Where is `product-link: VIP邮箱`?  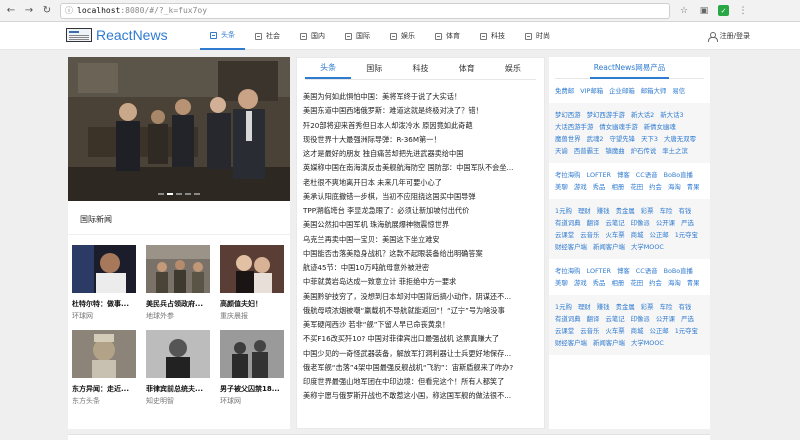 product-link: VIP邮箱 is located at coordinates (591, 91).